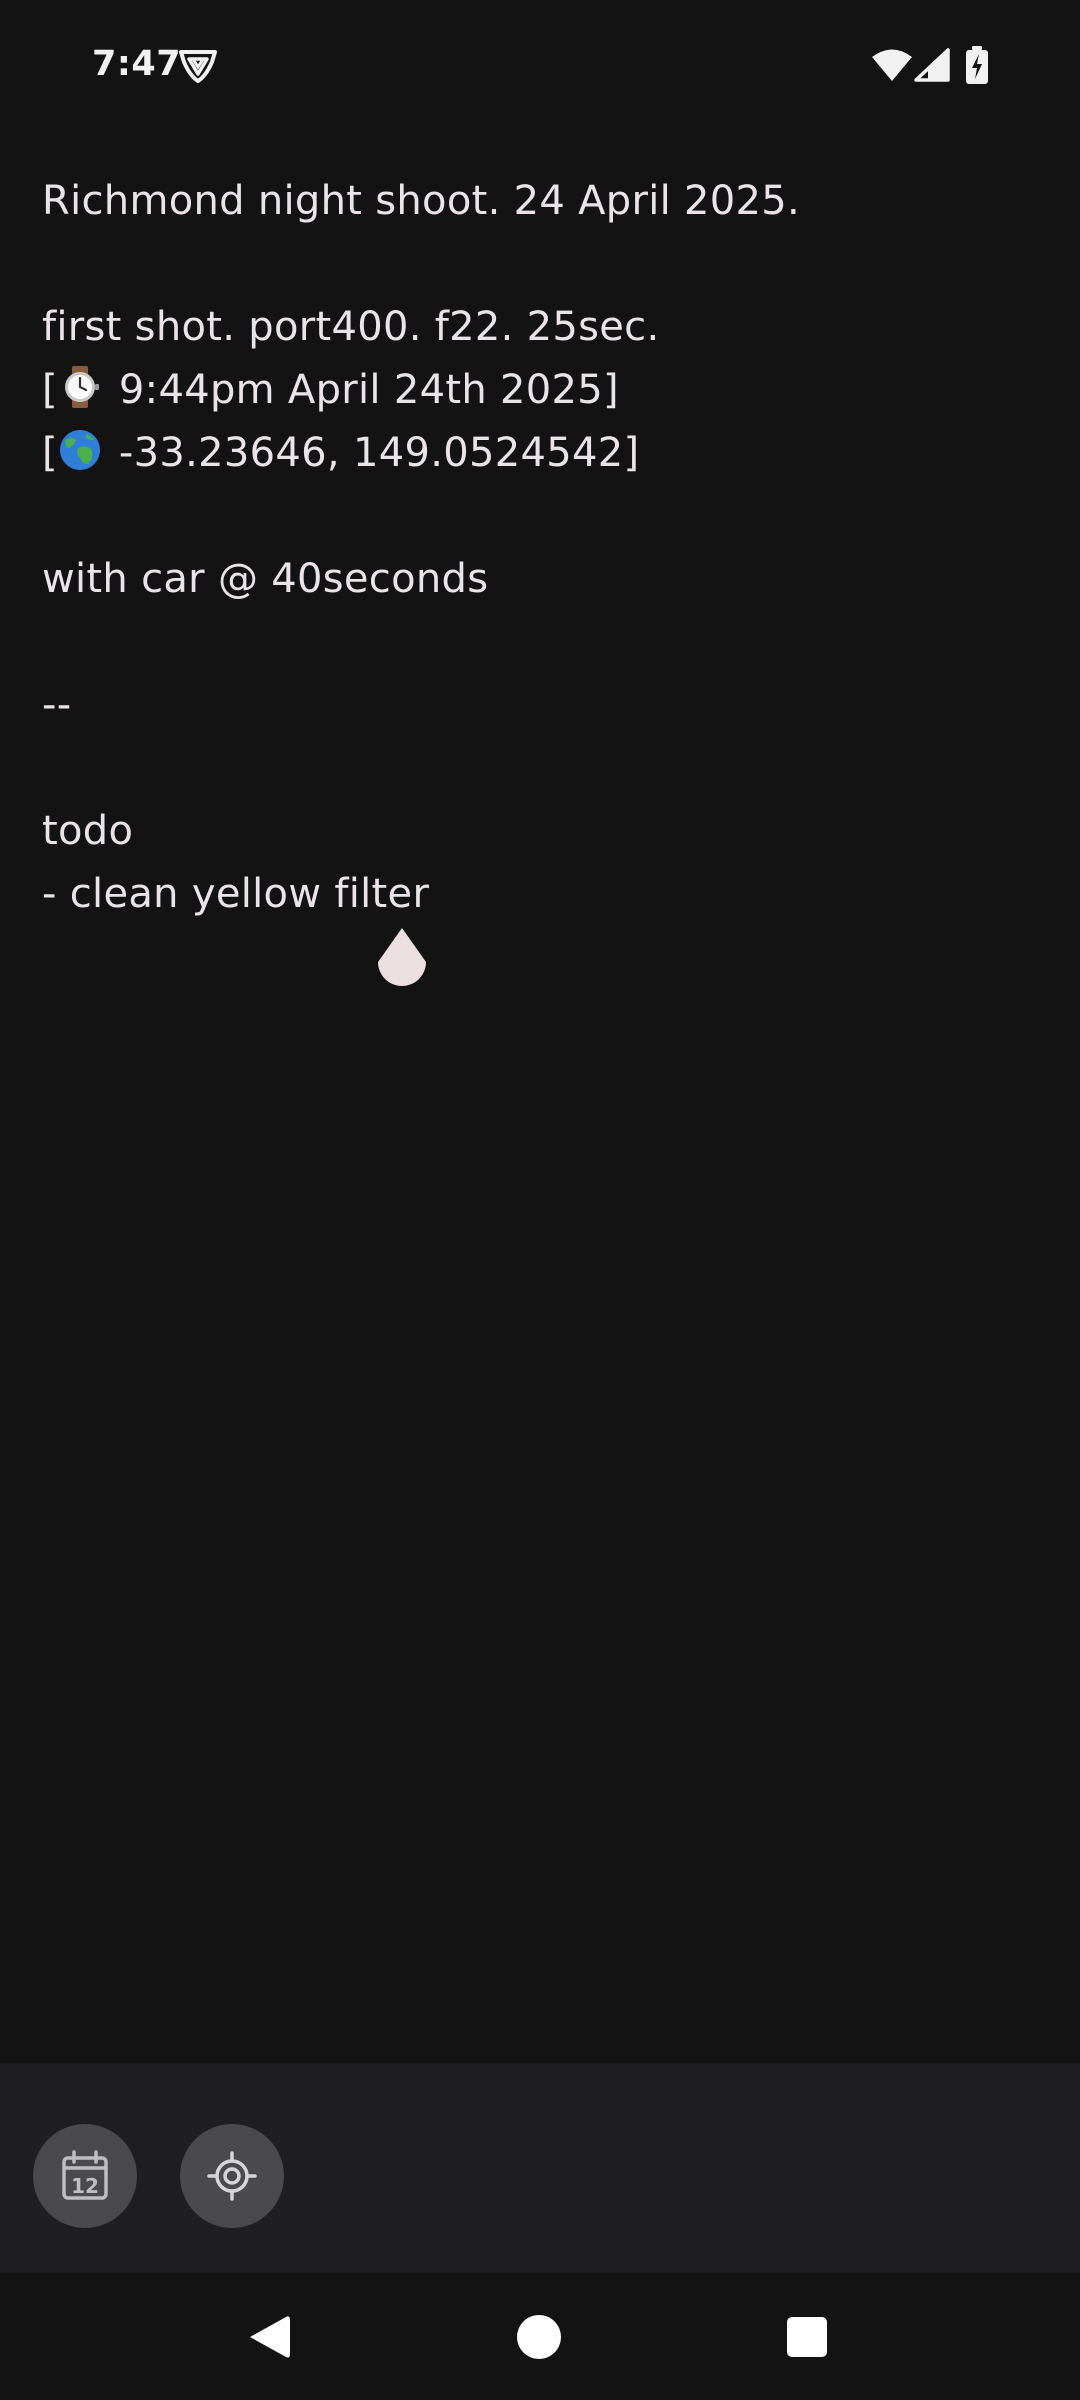 The height and width of the screenshot is (2400, 1080). I want to click on insert-location-button, so click(232, 2176).